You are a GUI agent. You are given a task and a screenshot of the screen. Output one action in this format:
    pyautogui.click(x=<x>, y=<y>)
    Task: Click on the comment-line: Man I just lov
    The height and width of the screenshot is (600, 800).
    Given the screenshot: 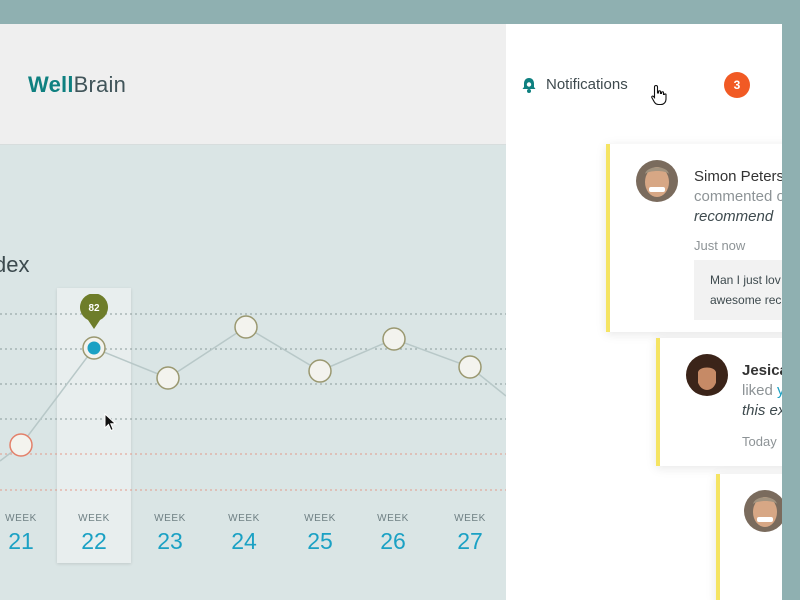 What is the action you would take?
    pyautogui.click(x=745, y=280)
    